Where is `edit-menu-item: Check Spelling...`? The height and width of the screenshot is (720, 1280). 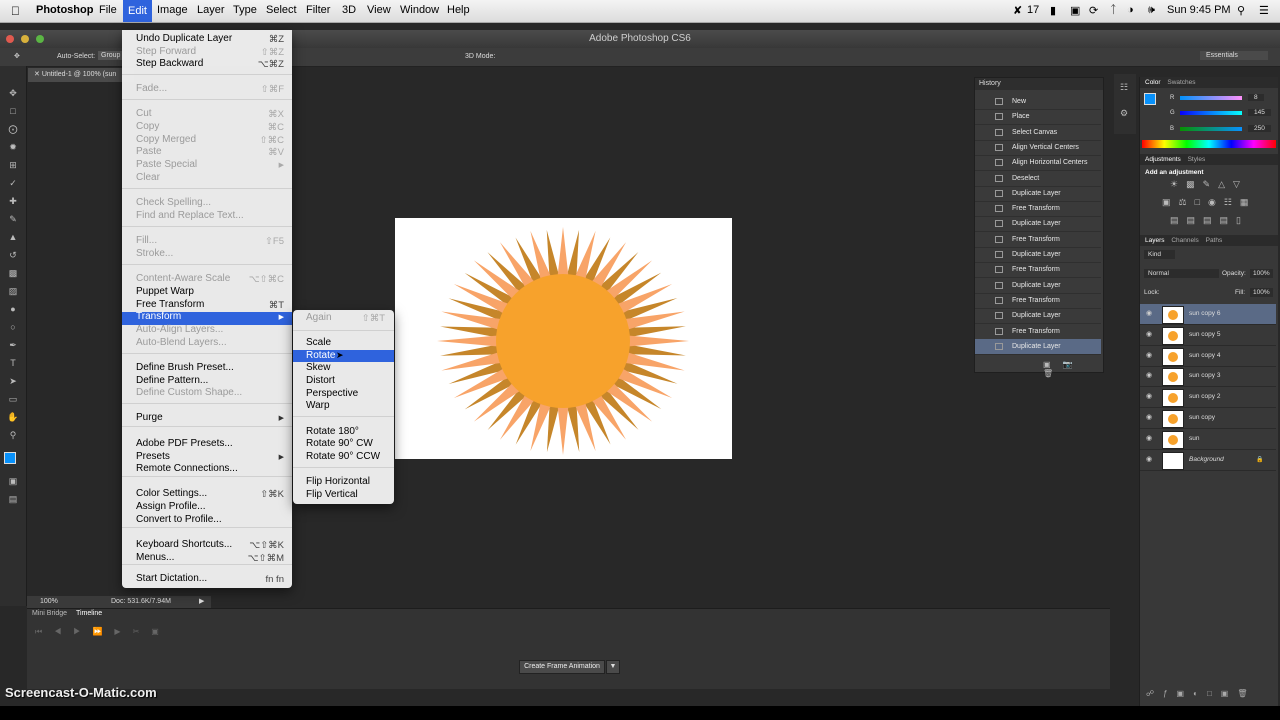 edit-menu-item: Check Spelling... is located at coordinates (173, 202).